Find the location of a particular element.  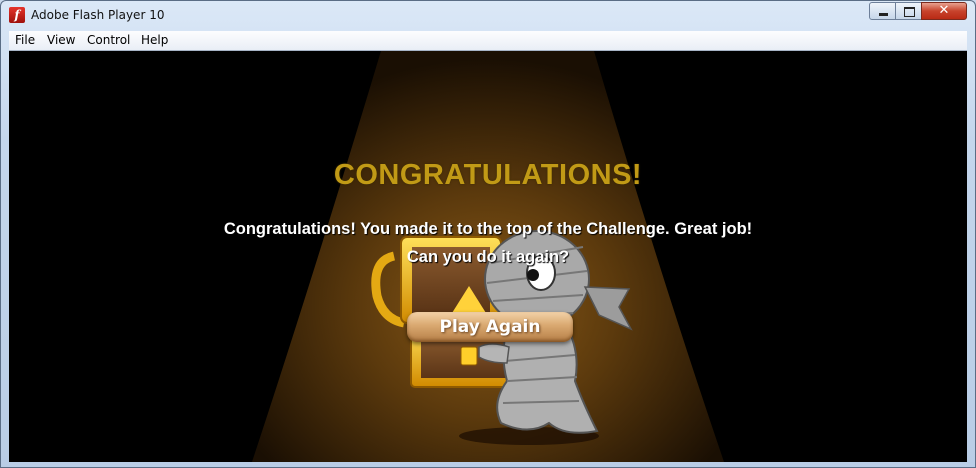

close-button: ✕ is located at coordinates (944, 11).